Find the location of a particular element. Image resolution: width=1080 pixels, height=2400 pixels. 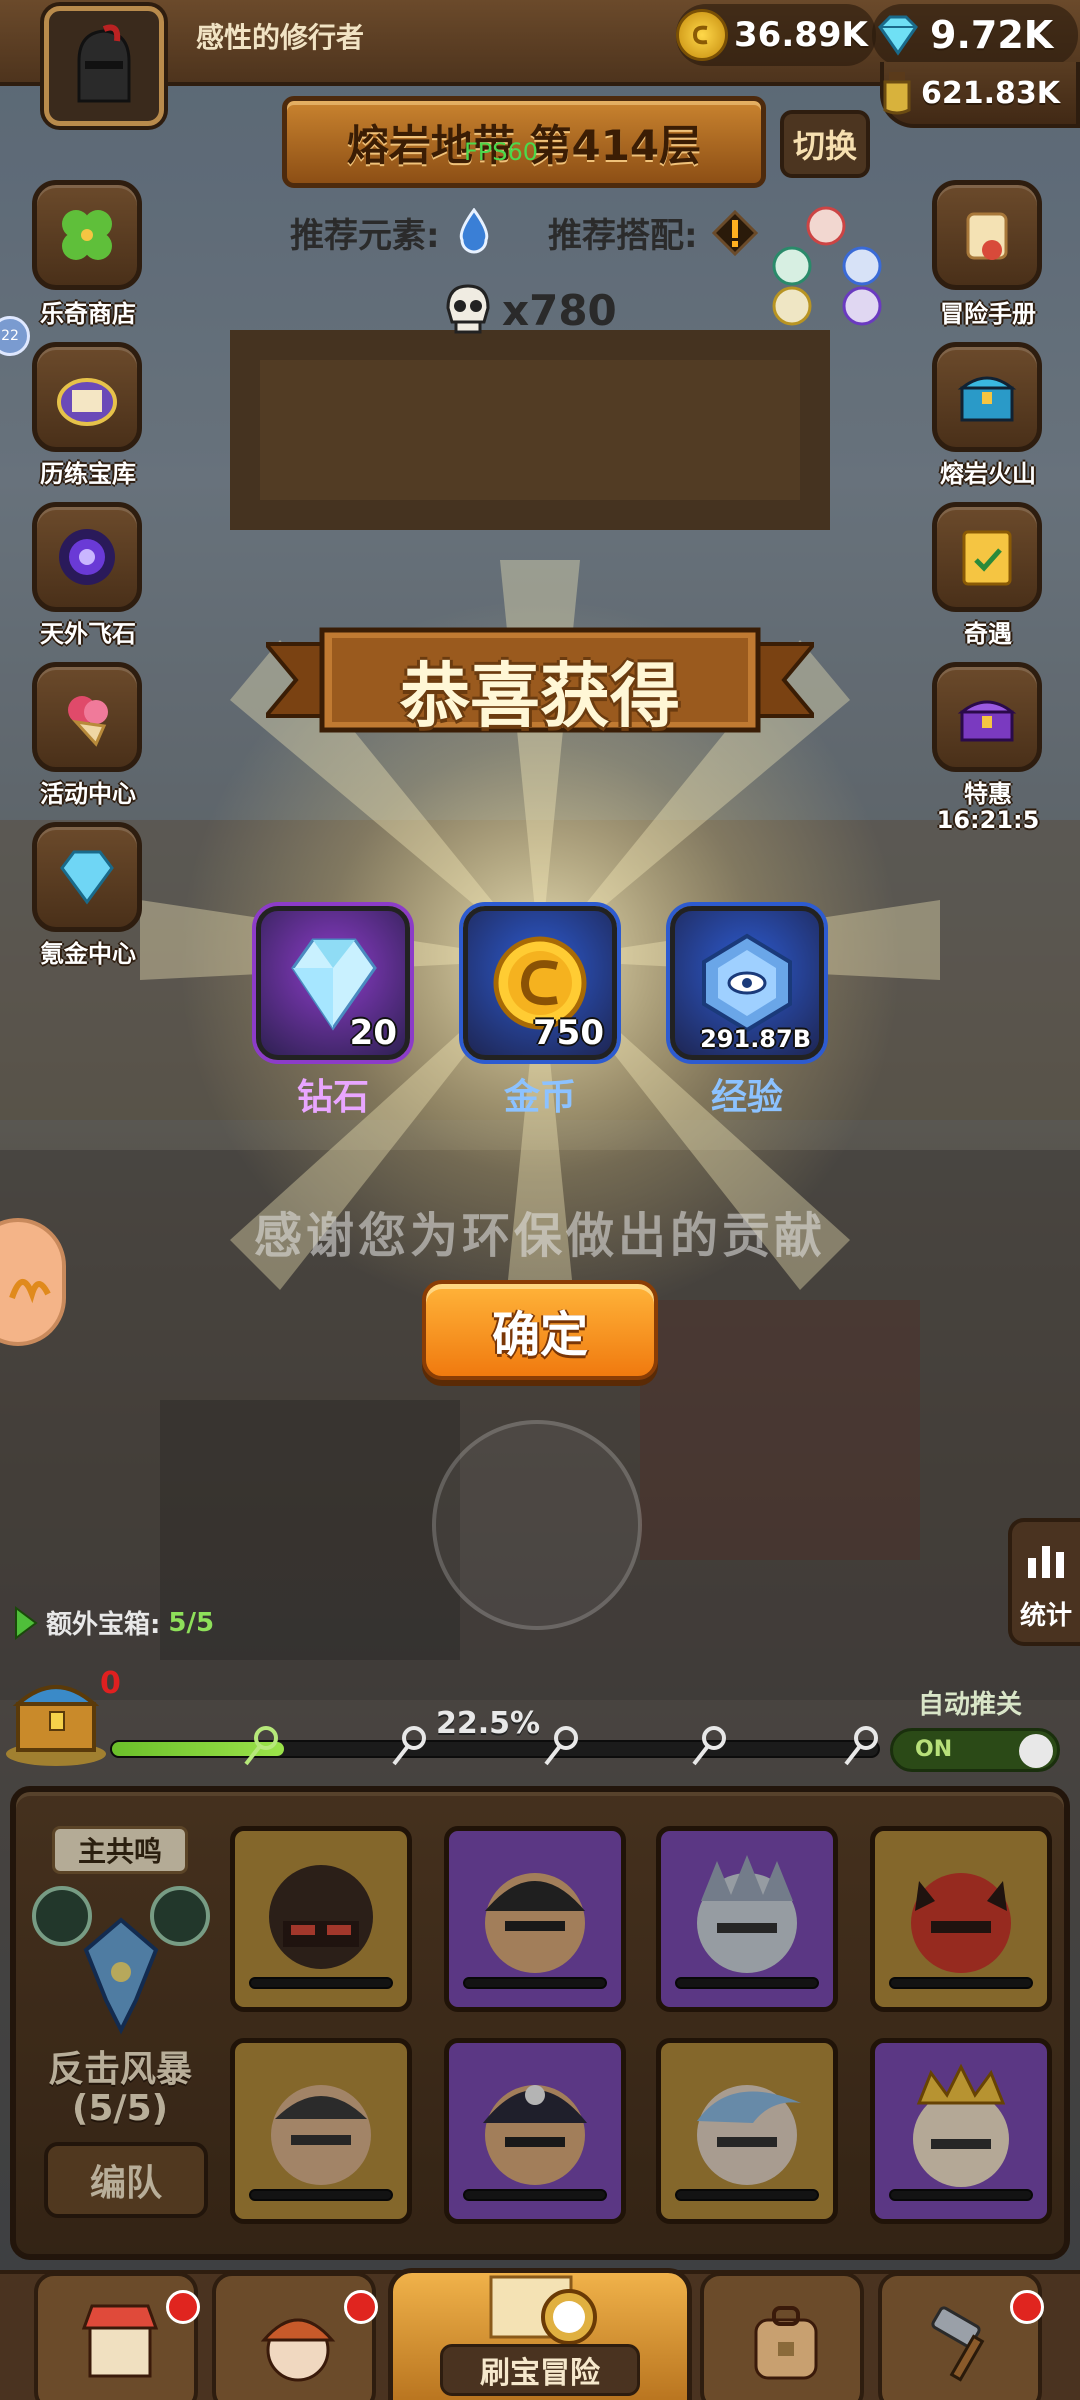

reward-banner-title-wrap: 恭喜获得 is located at coordinates (540, 683).